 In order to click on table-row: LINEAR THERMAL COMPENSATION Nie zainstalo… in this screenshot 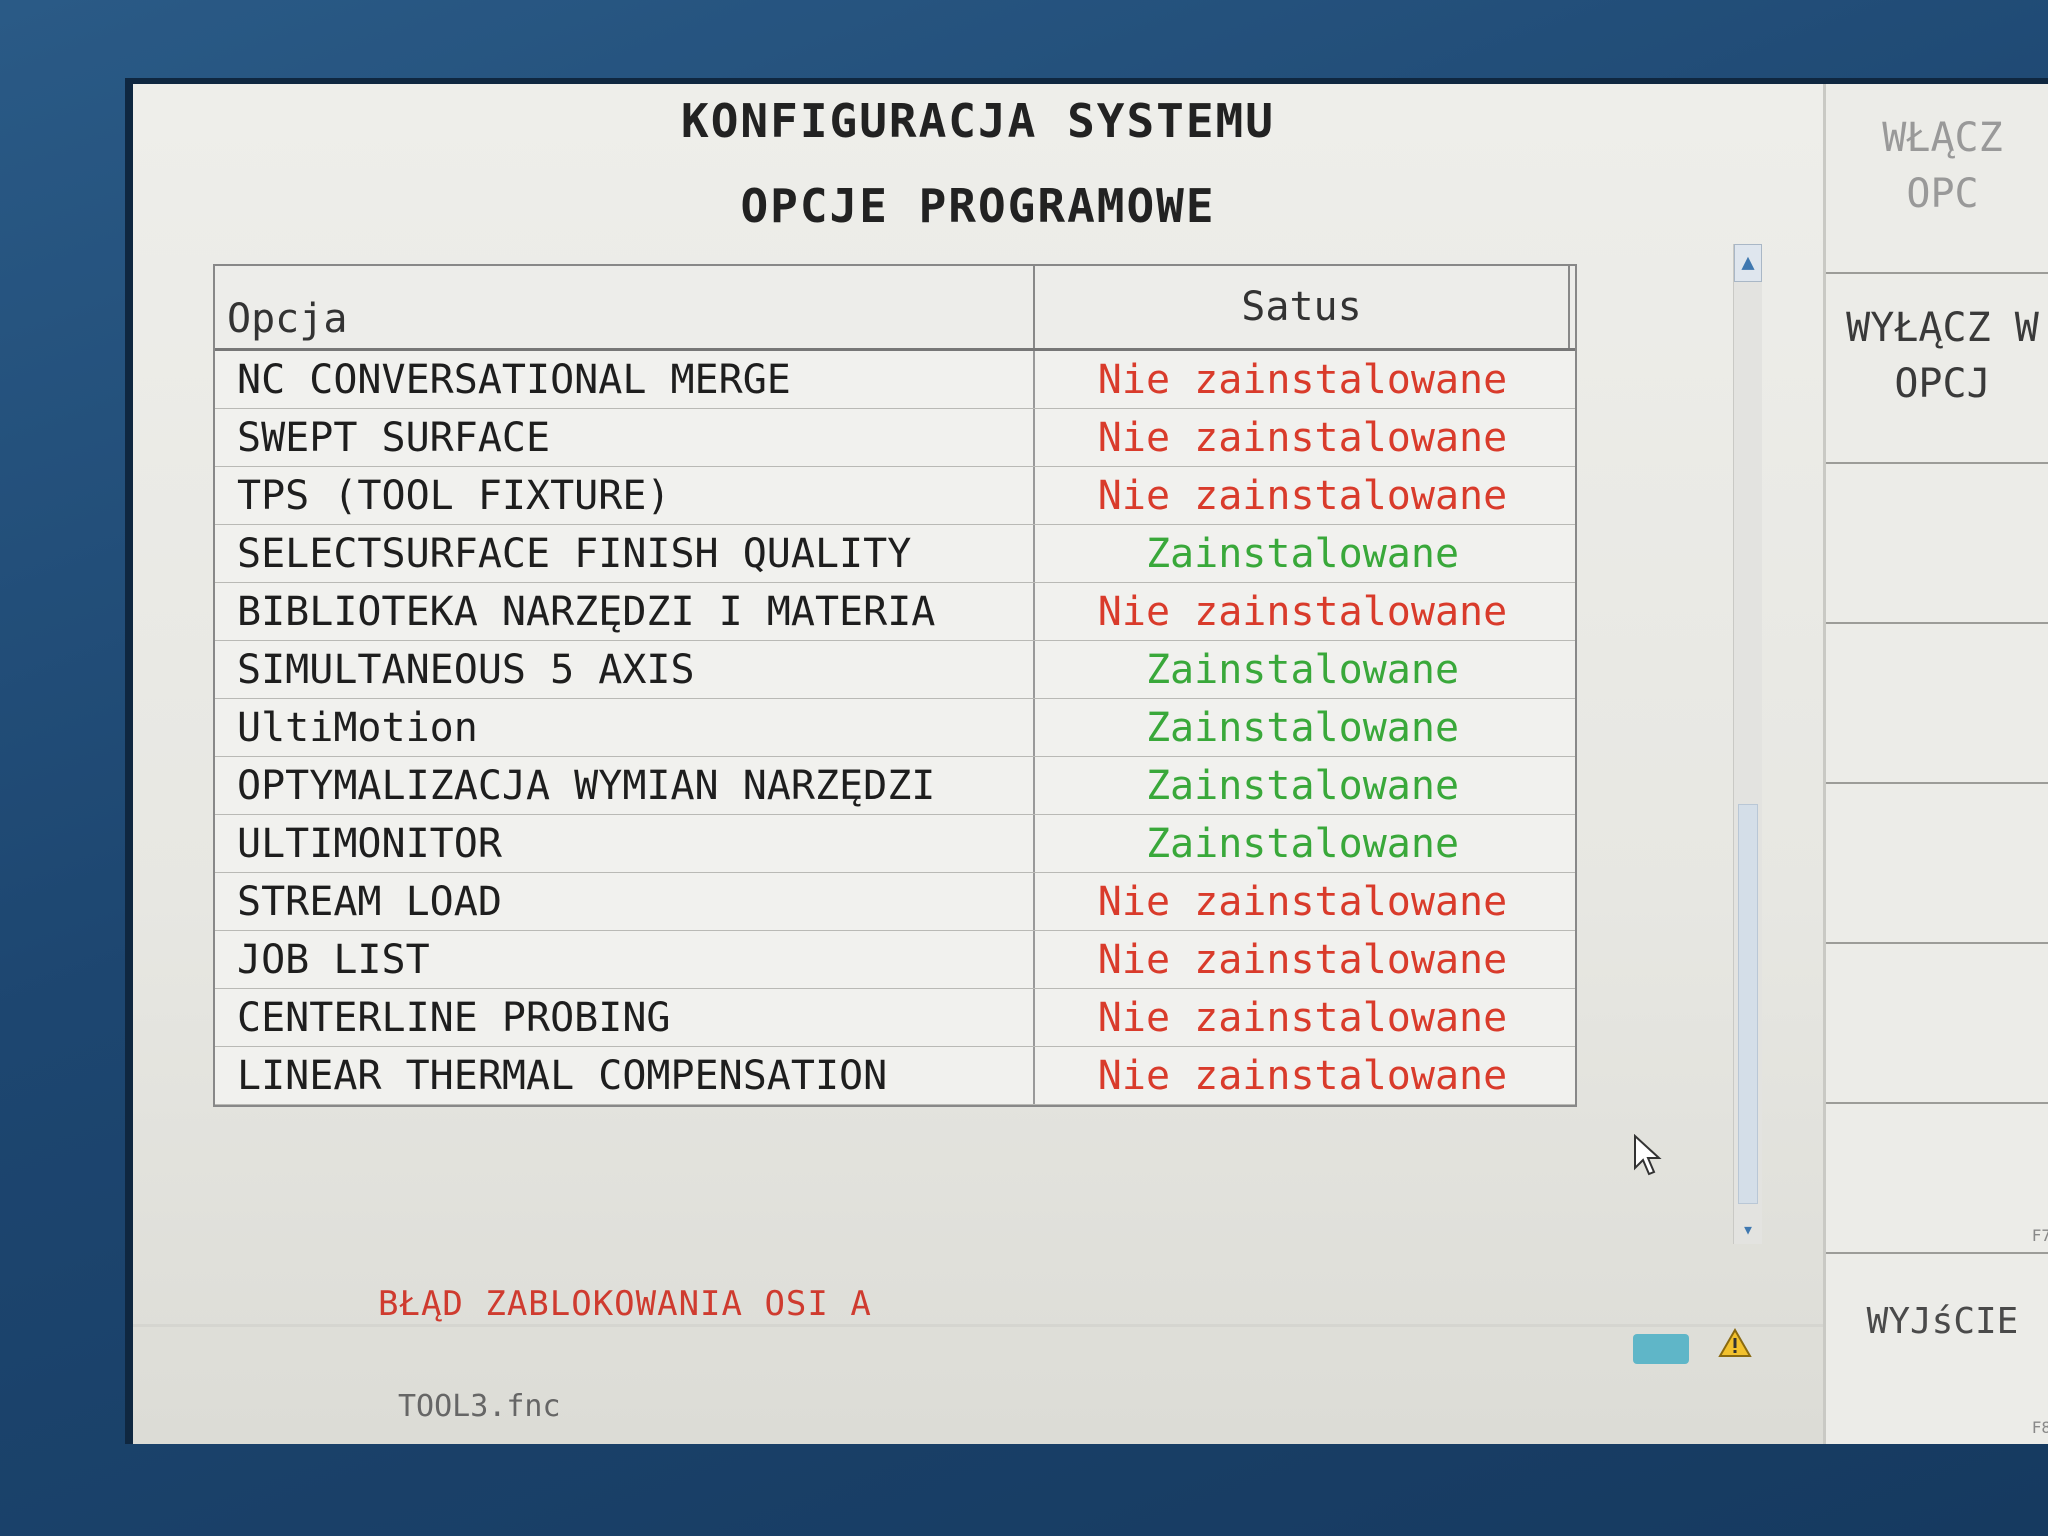, I will do `click(895, 1076)`.